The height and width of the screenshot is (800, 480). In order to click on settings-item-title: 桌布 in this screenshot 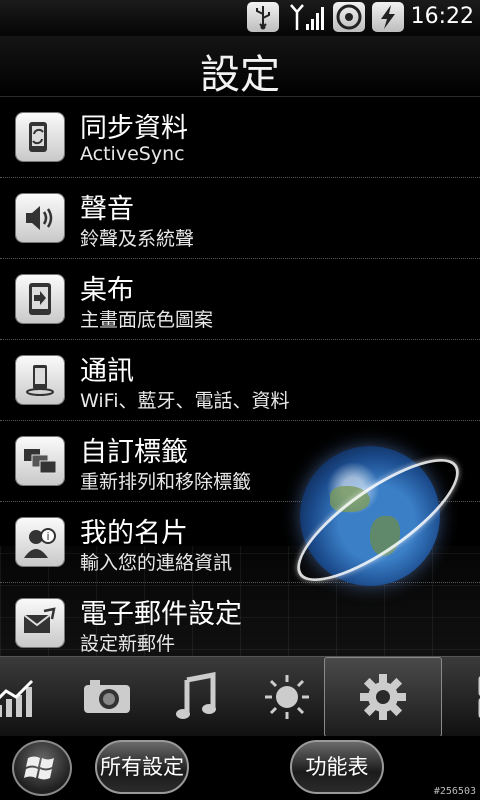, I will do `click(107, 290)`.